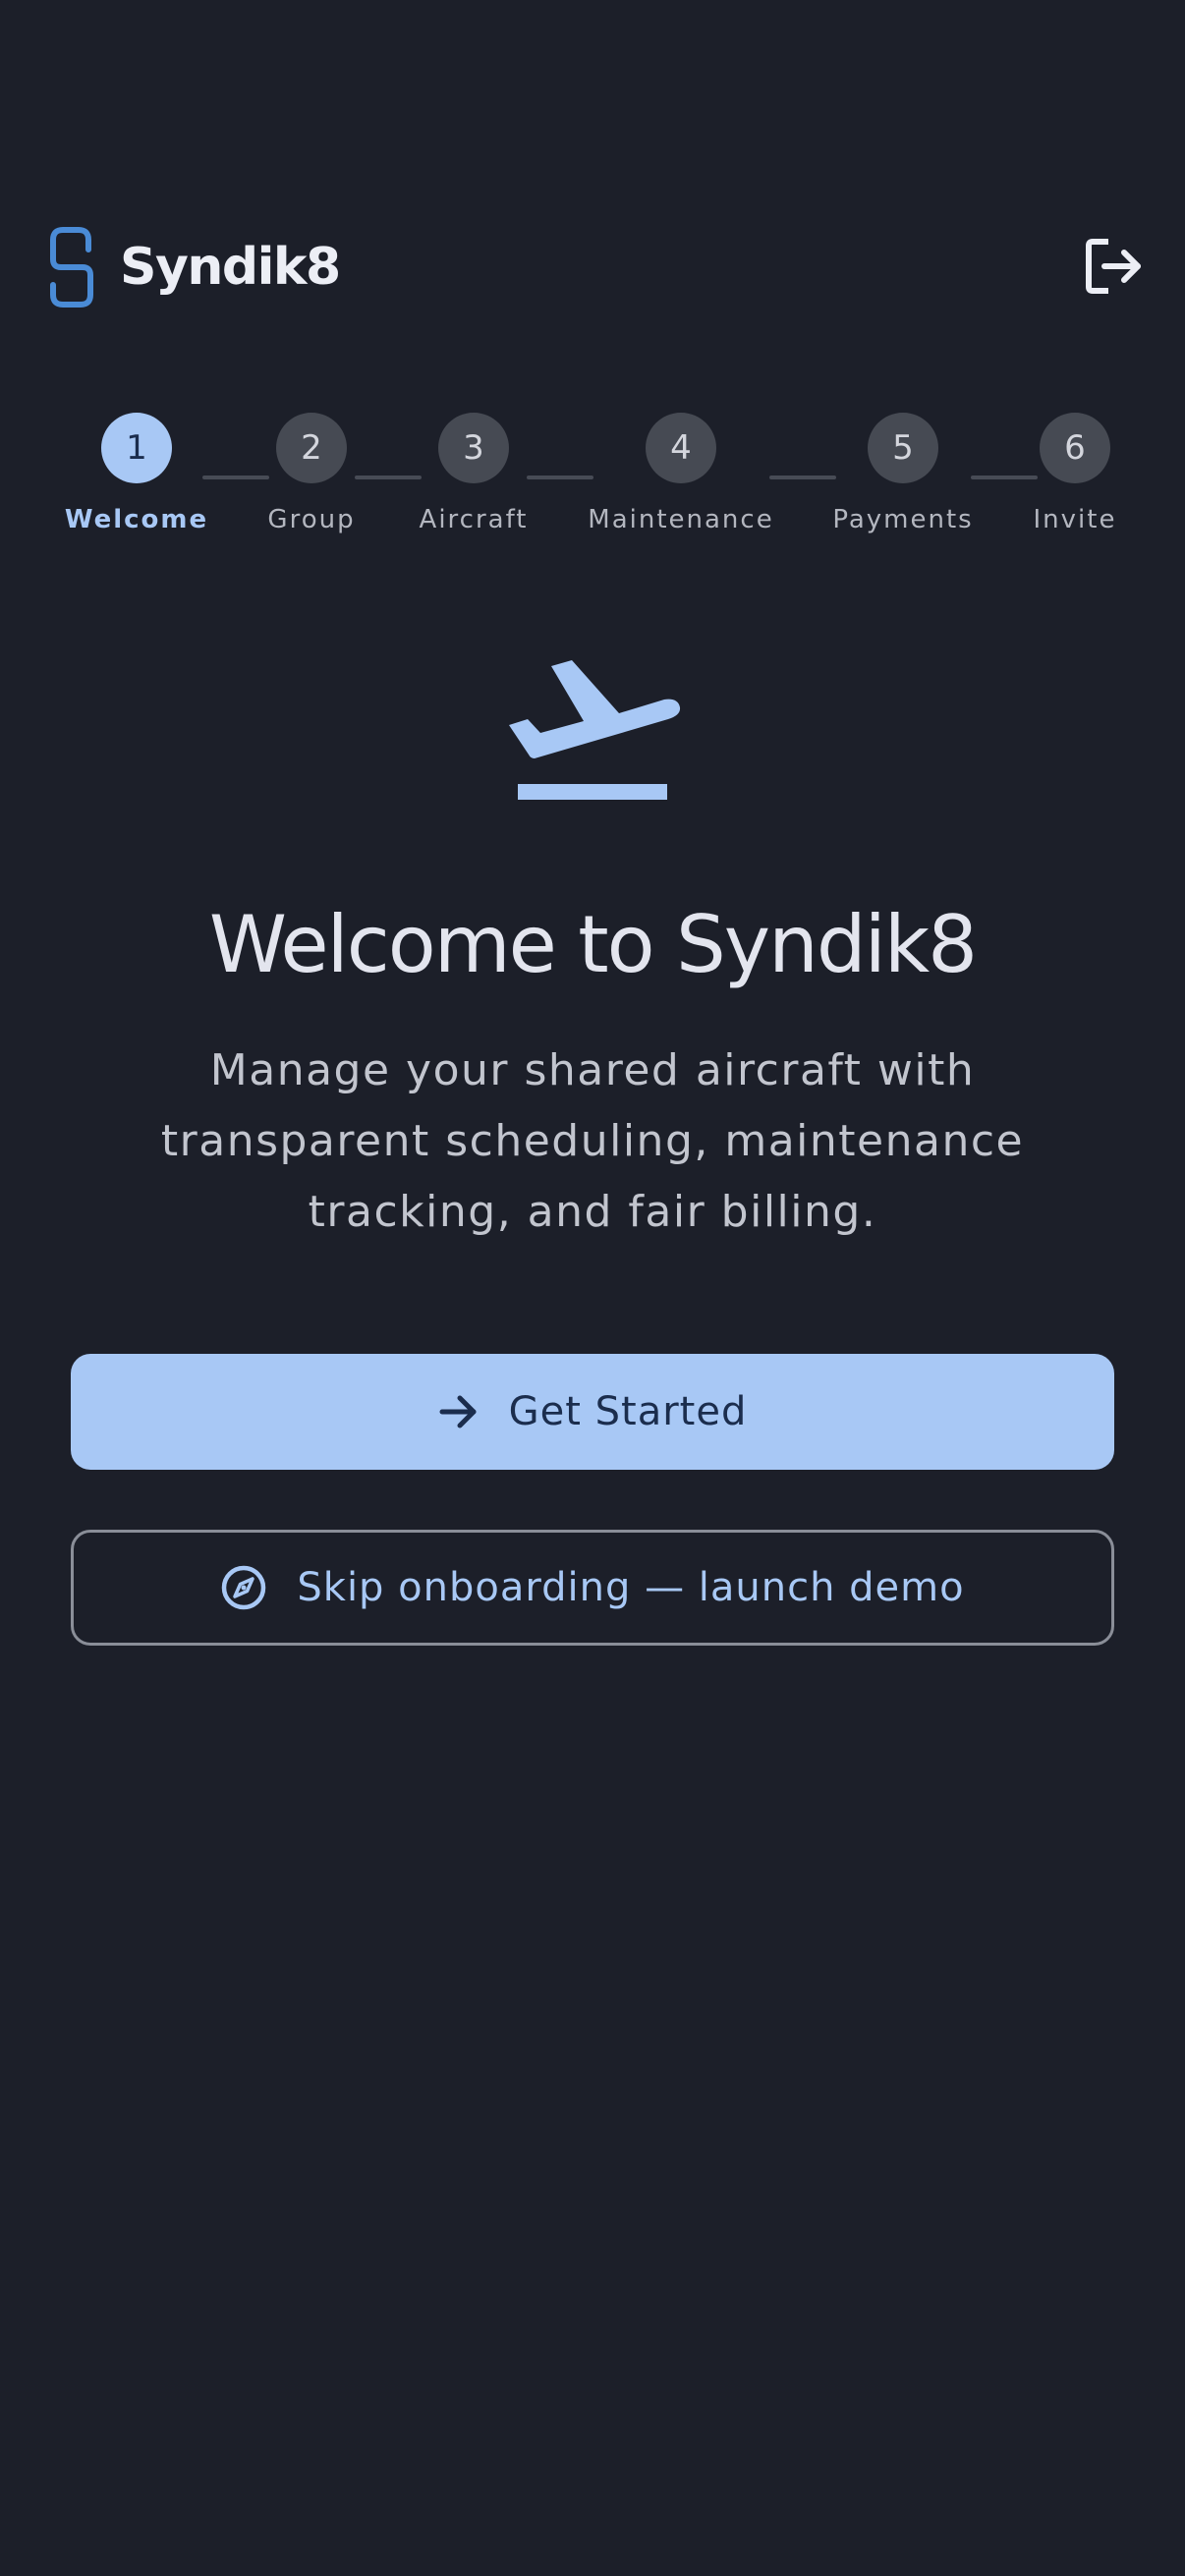 The image size is (1185, 2576). I want to click on step-aircraft: 3 Aircraft, so click(474, 473).